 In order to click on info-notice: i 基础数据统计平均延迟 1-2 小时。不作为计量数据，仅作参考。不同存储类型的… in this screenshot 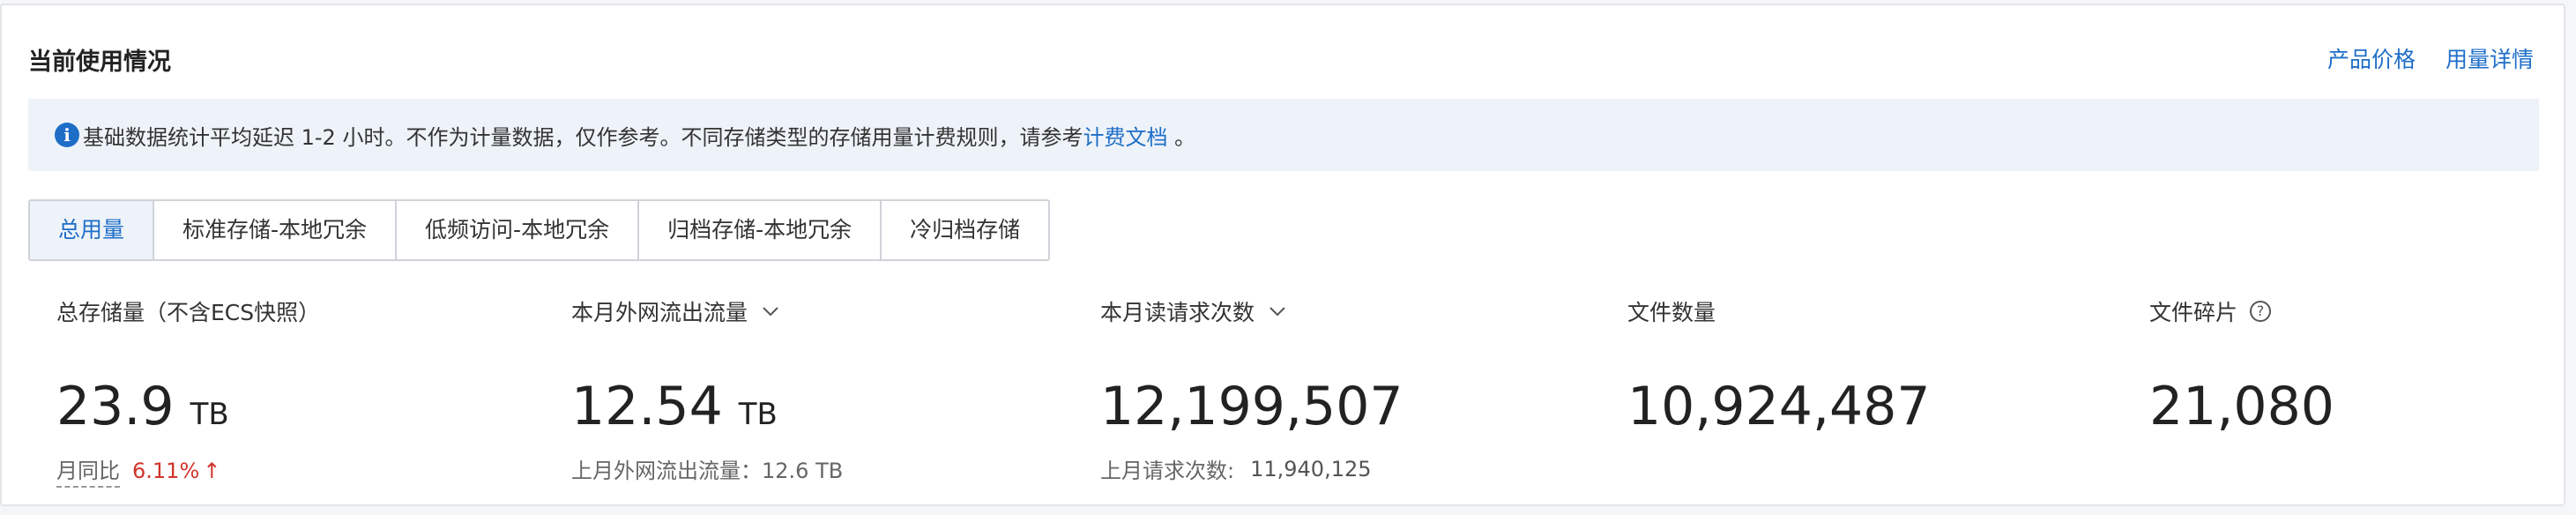, I will do `click(1283, 135)`.